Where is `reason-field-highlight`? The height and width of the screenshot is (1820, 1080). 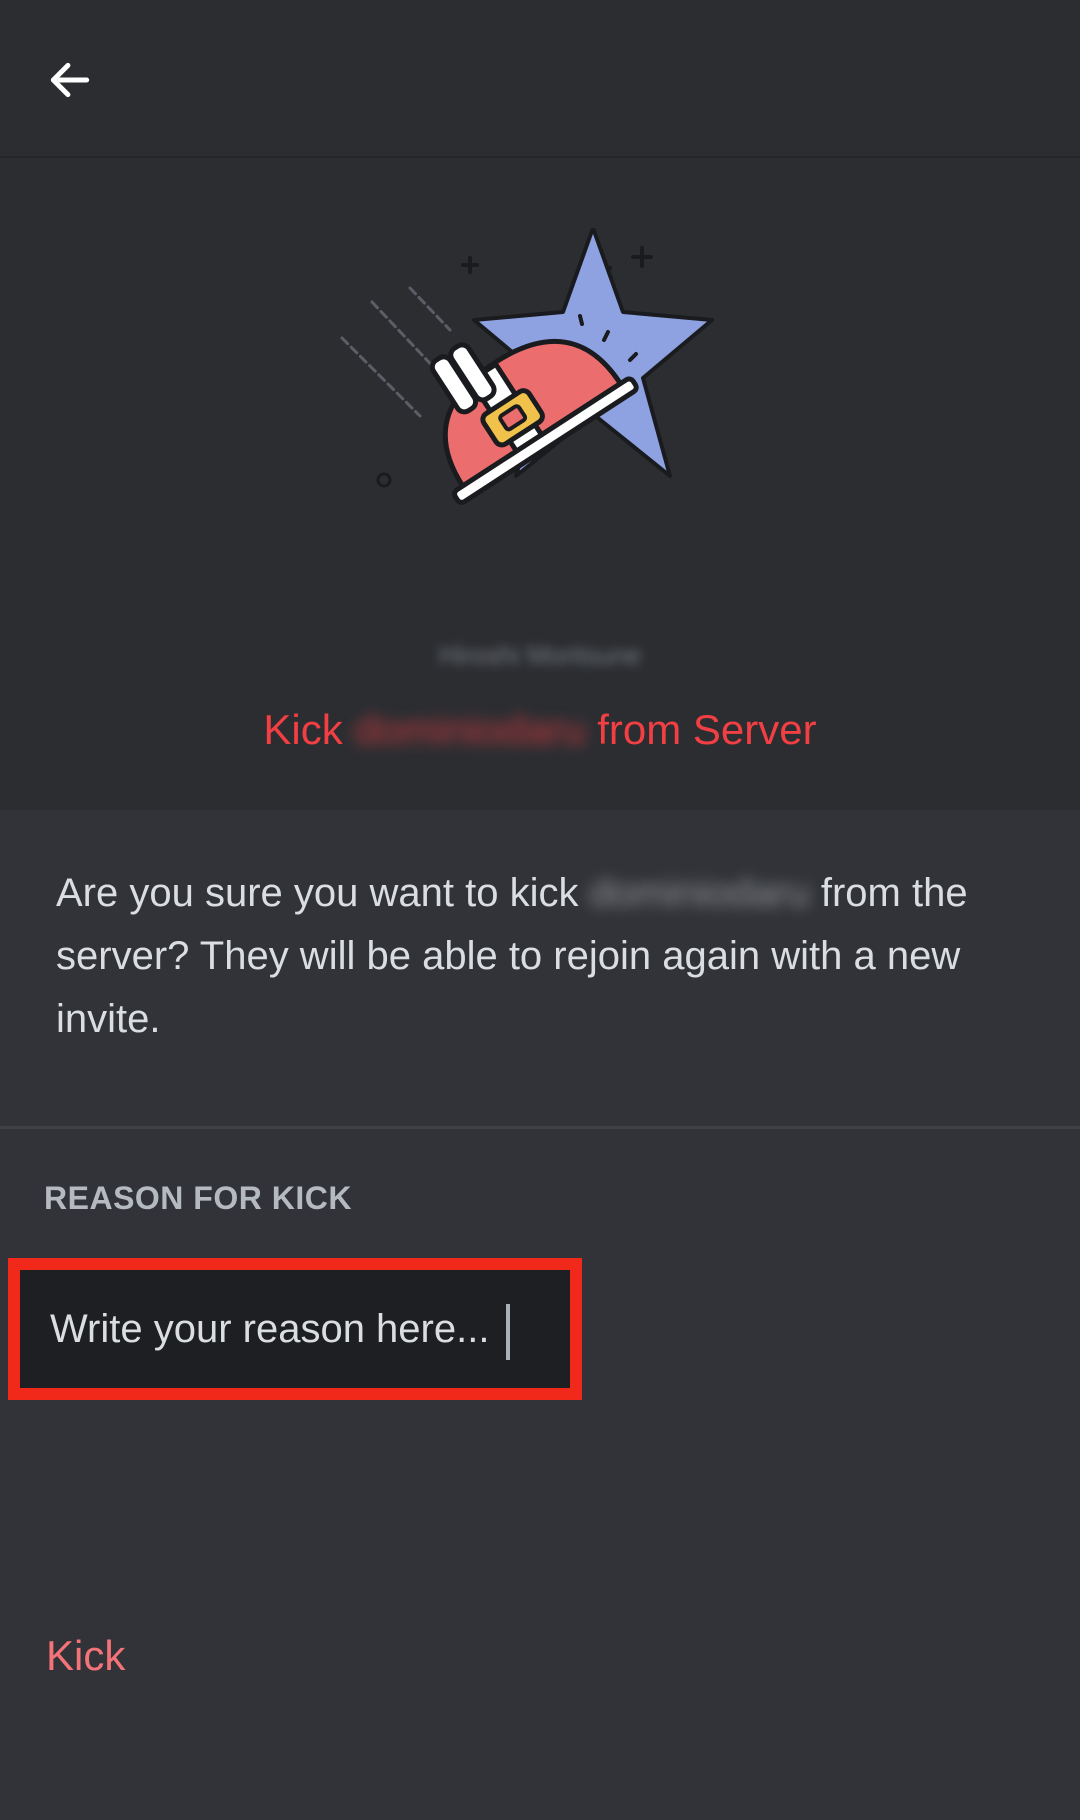
reason-field-highlight is located at coordinates (295, 1329).